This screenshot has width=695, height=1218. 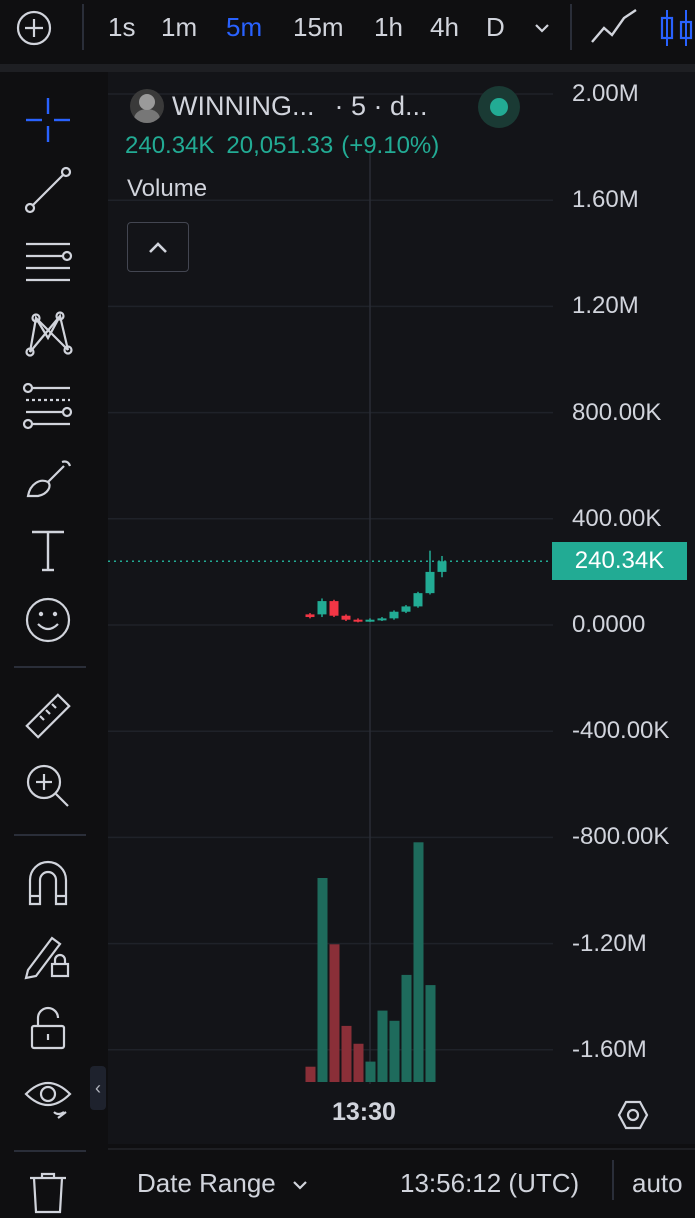 I want to click on emoji-icon, so click(x=48, y=620).